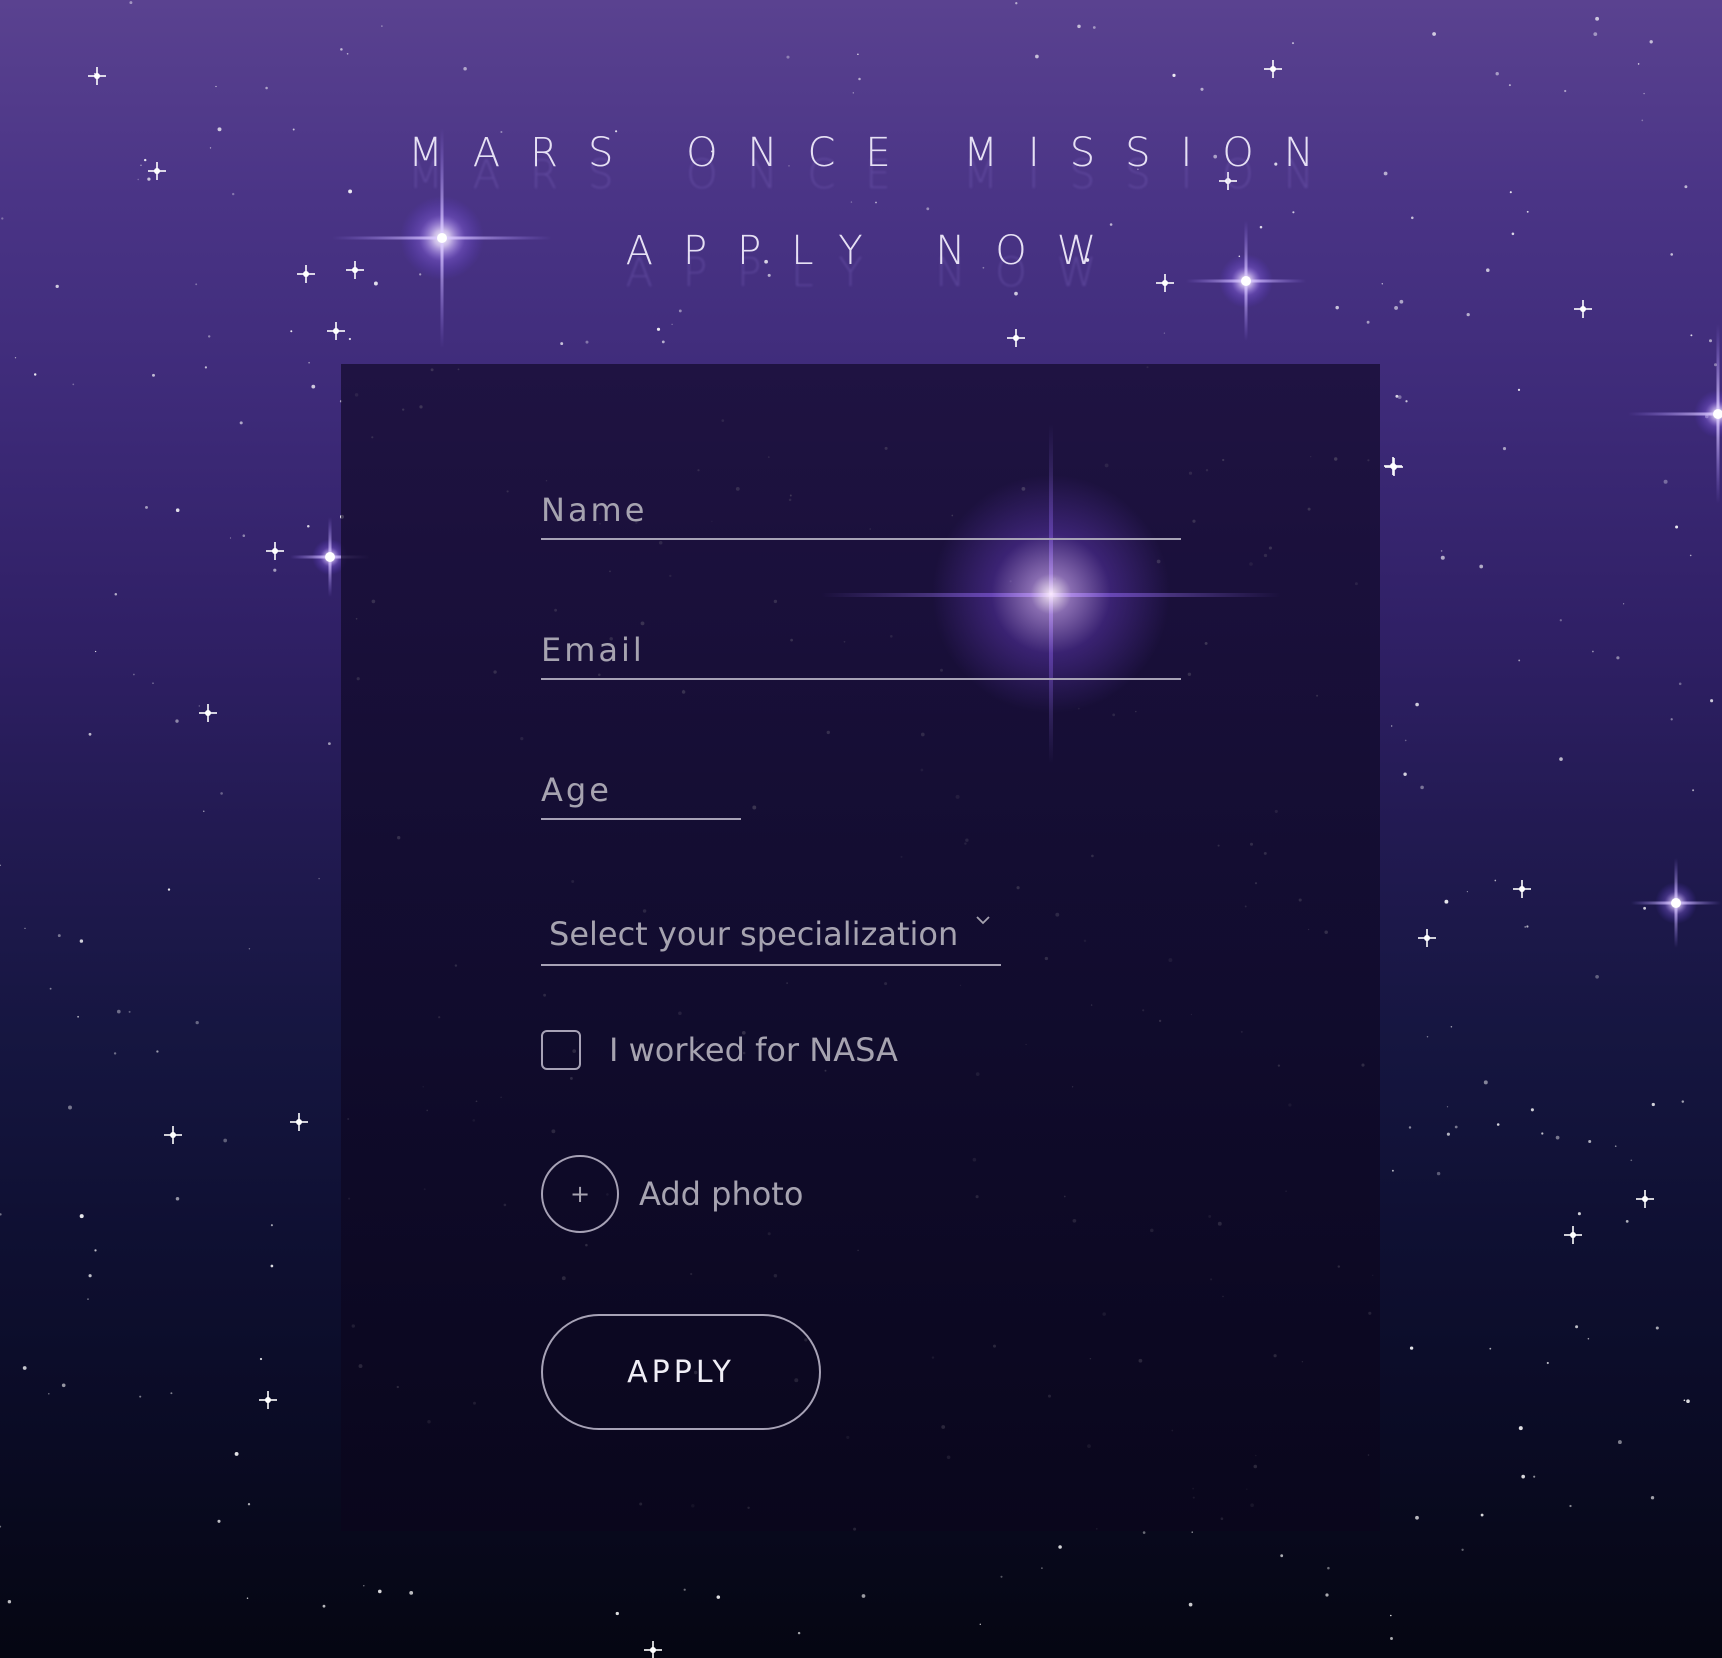  I want to click on nasa-checkbox-label: I worked for NASA, so click(753, 1050).